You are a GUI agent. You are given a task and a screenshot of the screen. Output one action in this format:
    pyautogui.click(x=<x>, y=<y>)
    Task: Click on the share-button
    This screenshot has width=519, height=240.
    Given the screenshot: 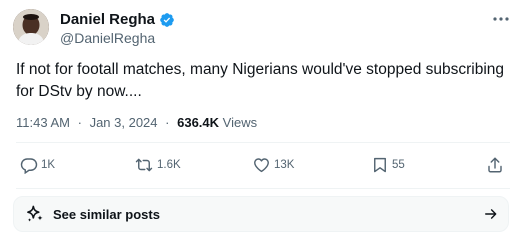 What is the action you would take?
    pyautogui.click(x=495, y=165)
    